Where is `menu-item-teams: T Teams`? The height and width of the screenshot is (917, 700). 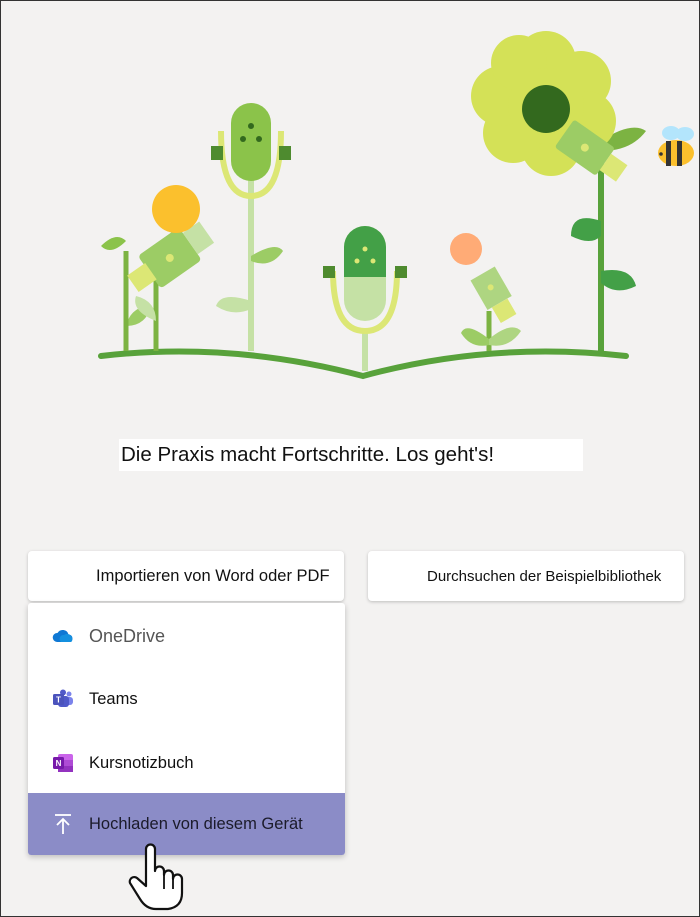 menu-item-teams: T Teams is located at coordinates (186, 699).